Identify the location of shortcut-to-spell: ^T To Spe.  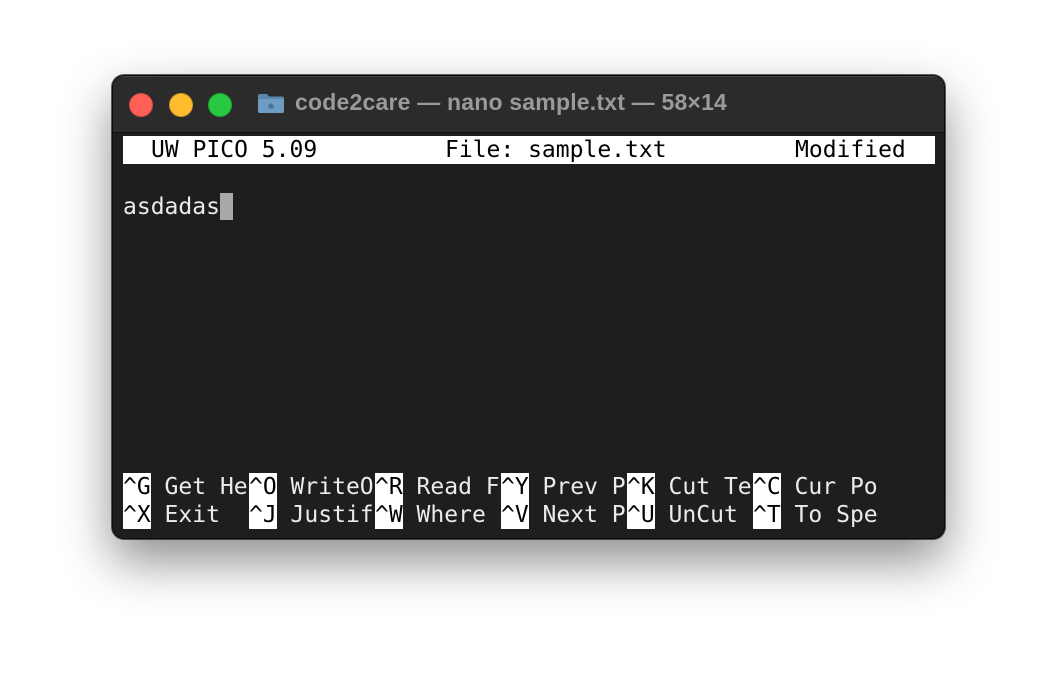
(815, 515).